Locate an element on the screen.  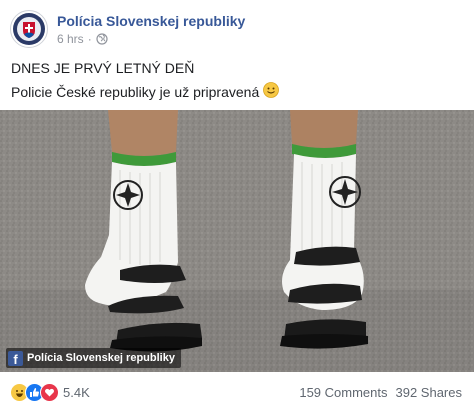
globe-icon is located at coordinates (102, 39).